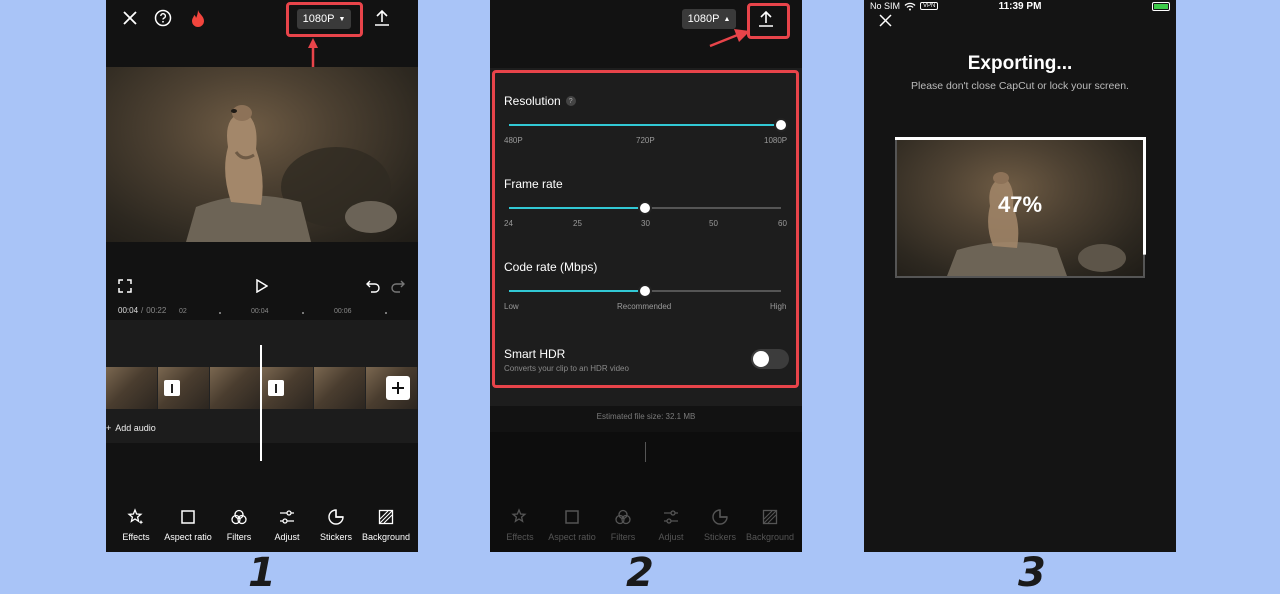 This screenshot has height=594, width=1280. Describe the element at coordinates (386, 517) in the screenshot. I see `background-icon` at that location.